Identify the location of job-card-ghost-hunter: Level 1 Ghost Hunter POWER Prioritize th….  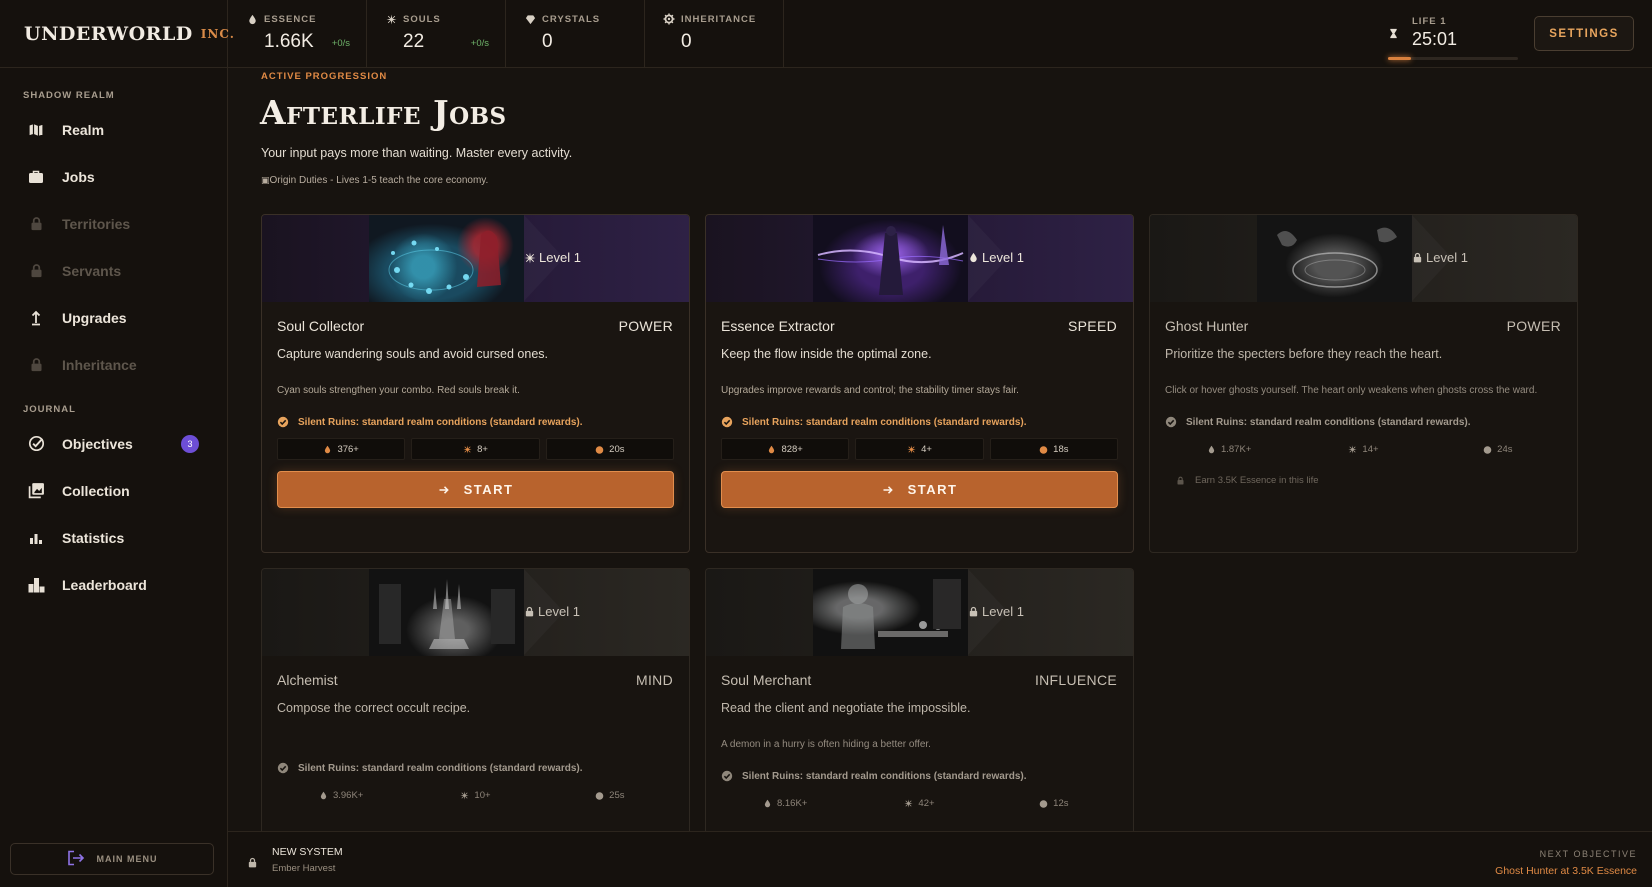
(1363, 383).